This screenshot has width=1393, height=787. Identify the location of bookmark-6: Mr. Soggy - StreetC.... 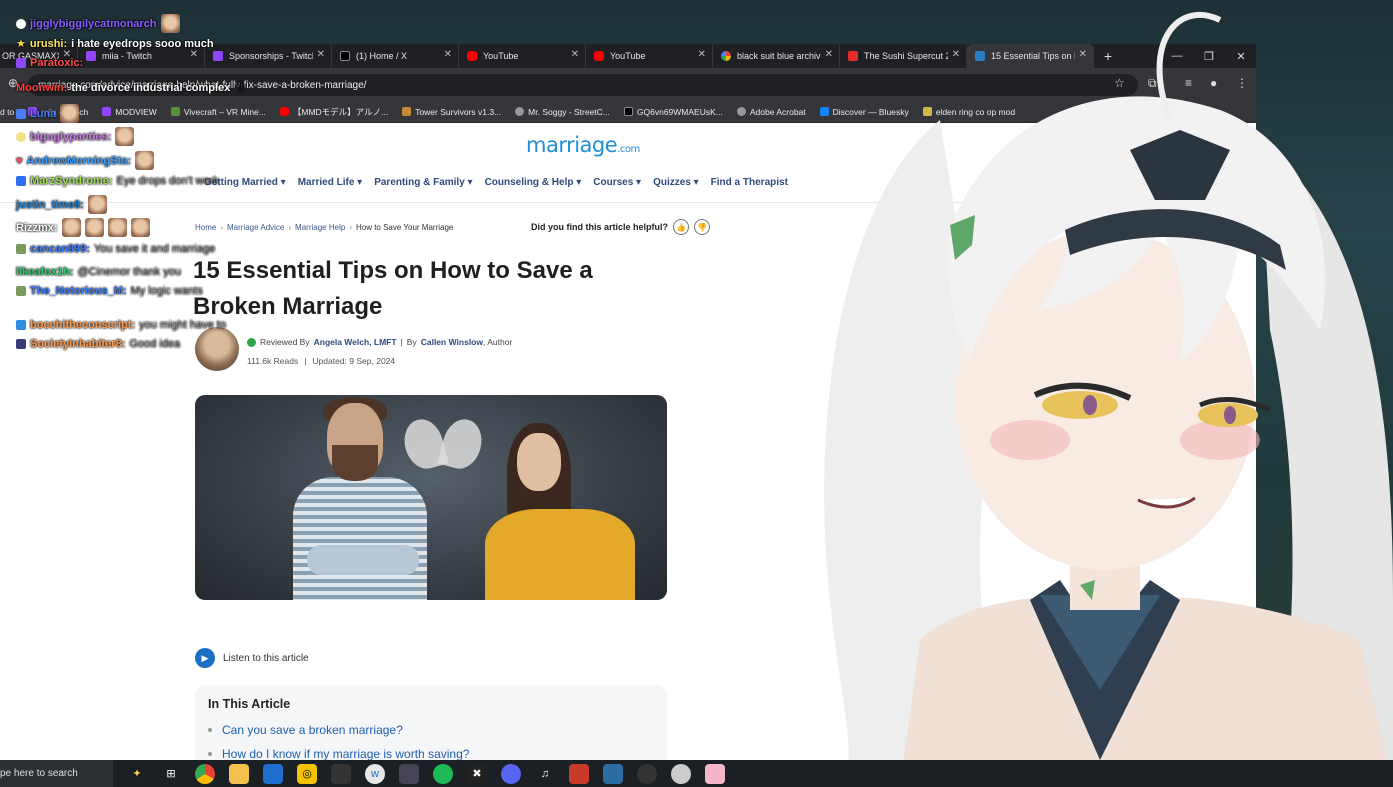
(562, 112).